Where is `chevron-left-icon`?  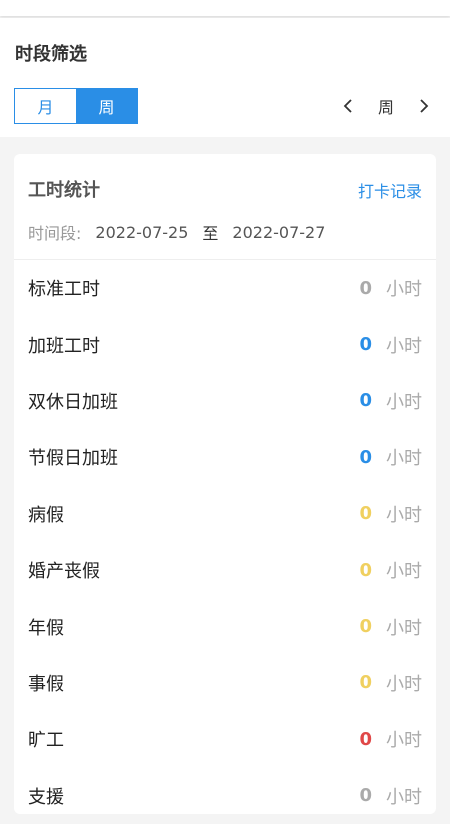 chevron-left-icon is located at coordinates (348, 106).